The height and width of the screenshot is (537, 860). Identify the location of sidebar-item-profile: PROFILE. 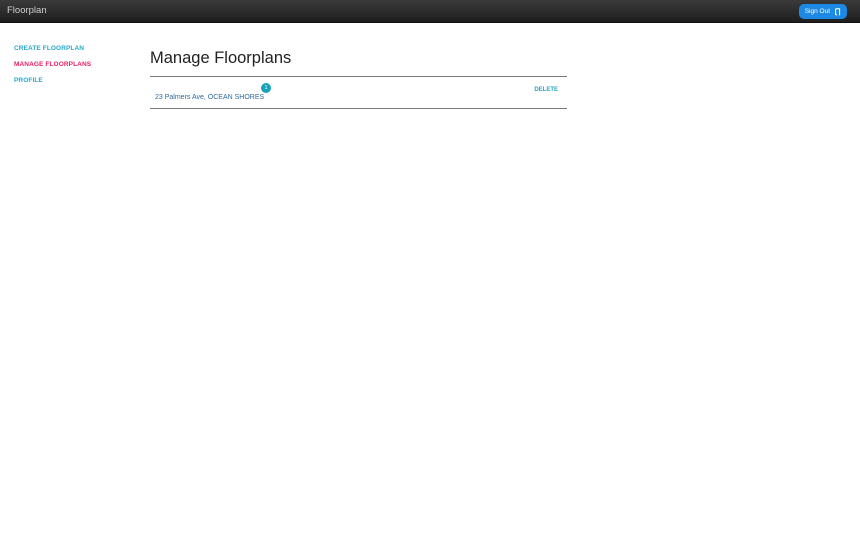
(52, 85).